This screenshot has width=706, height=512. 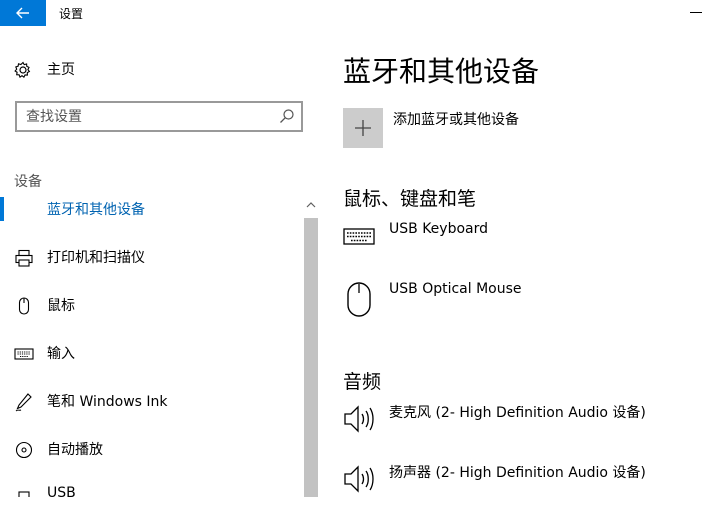 I want to click on device-name: 麦克风 (2- High Definition Audio 设备), so click(x=517, y=413).